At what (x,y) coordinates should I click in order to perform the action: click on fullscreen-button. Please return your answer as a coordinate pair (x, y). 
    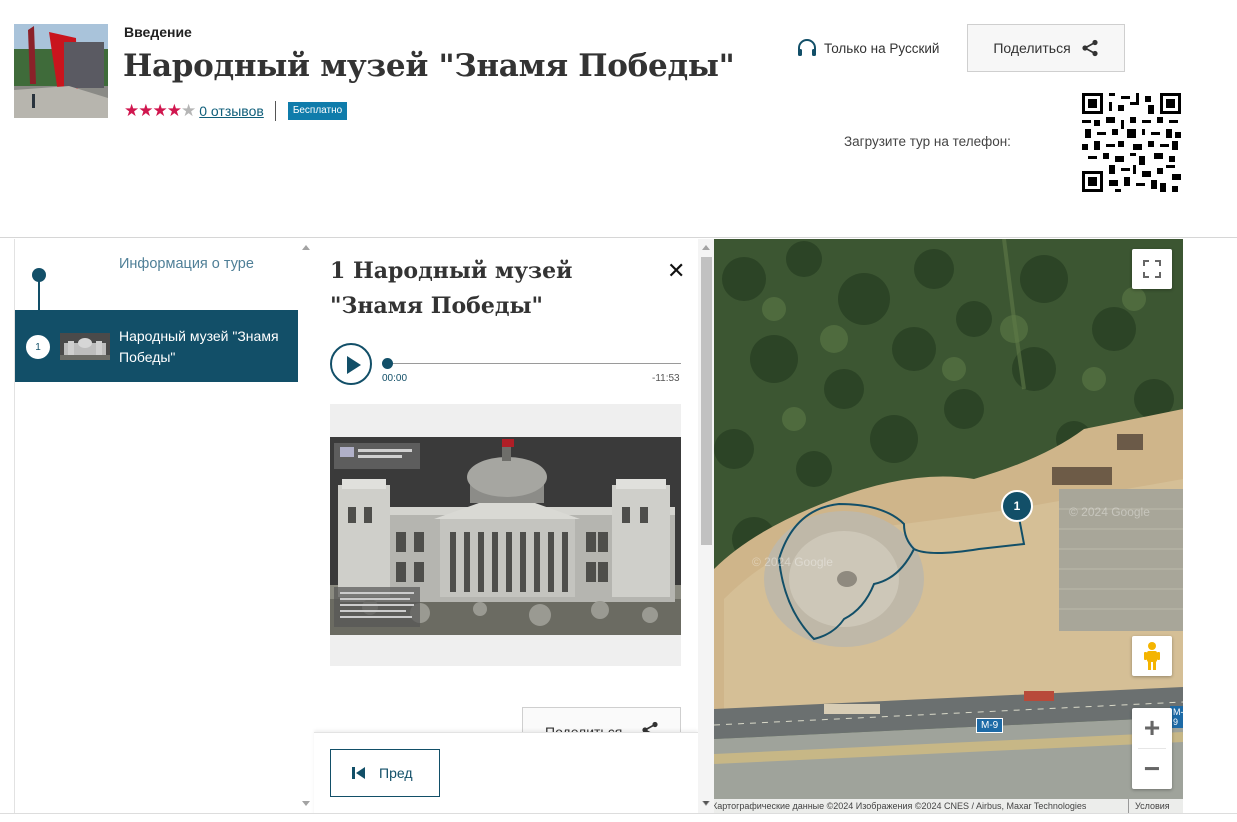
    Looking at the image, I should click on (1152, 269).